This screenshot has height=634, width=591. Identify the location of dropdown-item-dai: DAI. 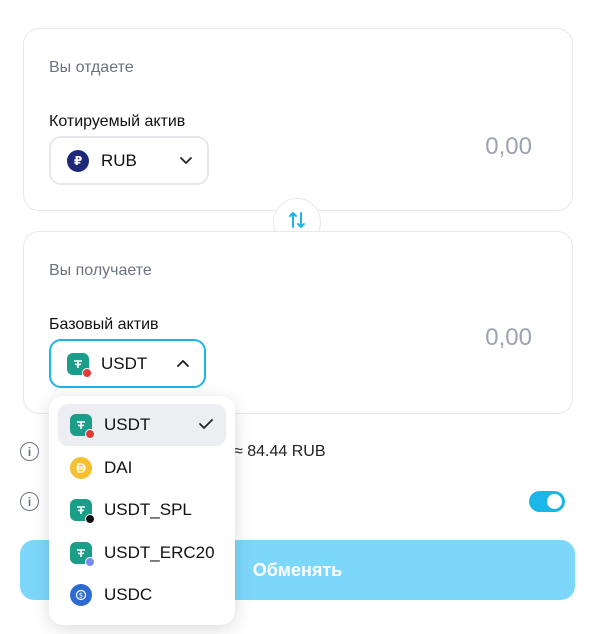
(142, 468).